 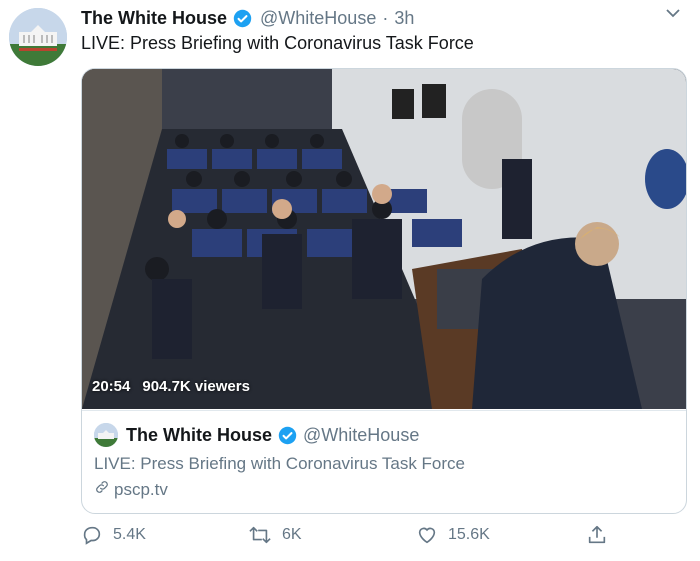 I want to click on link-icon, so click(x=102, y=489).